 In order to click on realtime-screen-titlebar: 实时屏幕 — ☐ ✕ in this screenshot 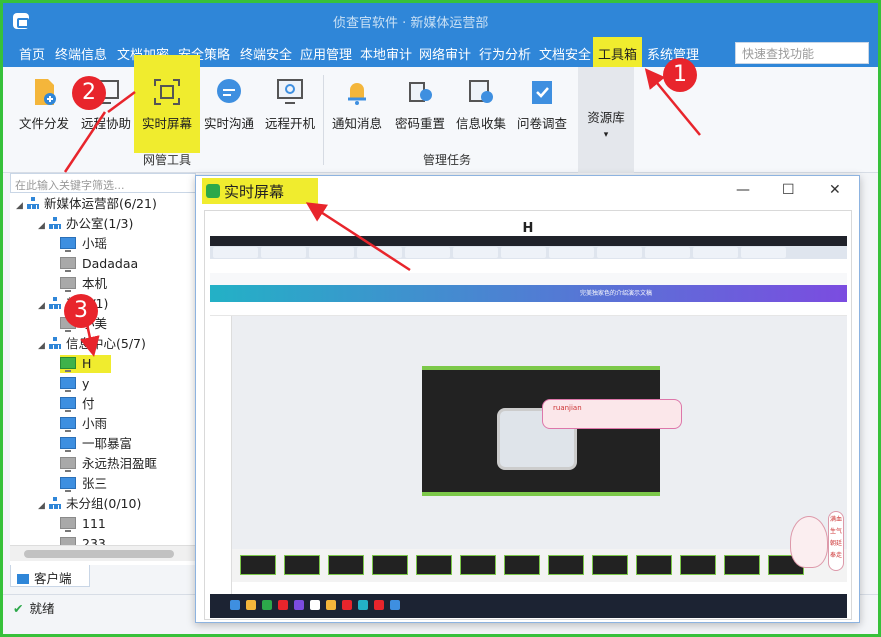, I will do `click(527, 191)`.